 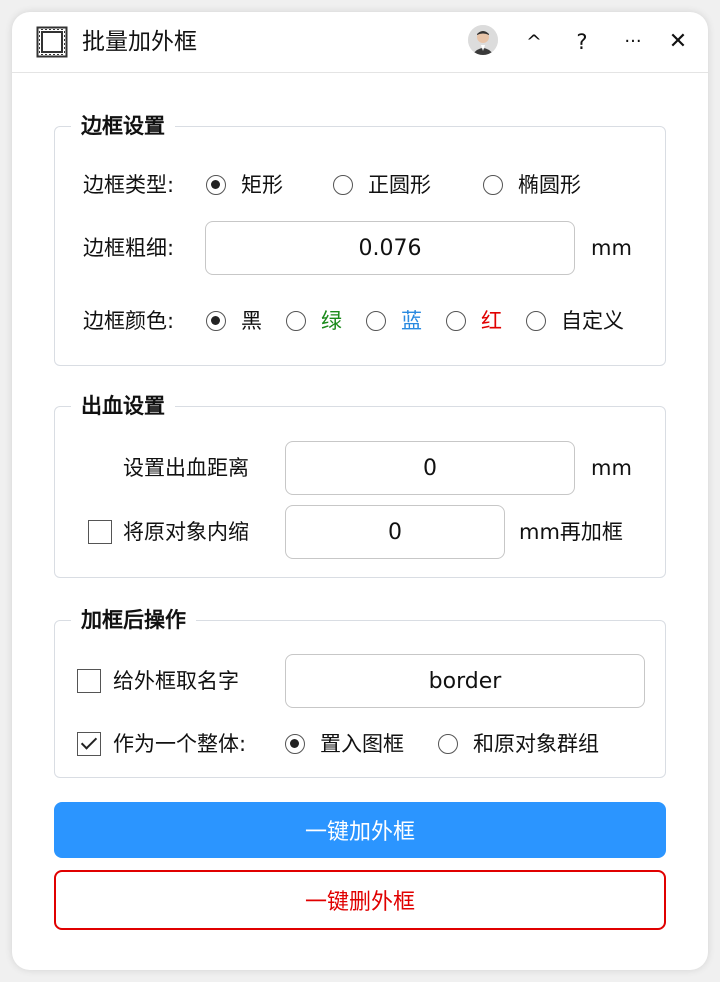 I want to click on color-red-radio, so click(x=456, y=321).